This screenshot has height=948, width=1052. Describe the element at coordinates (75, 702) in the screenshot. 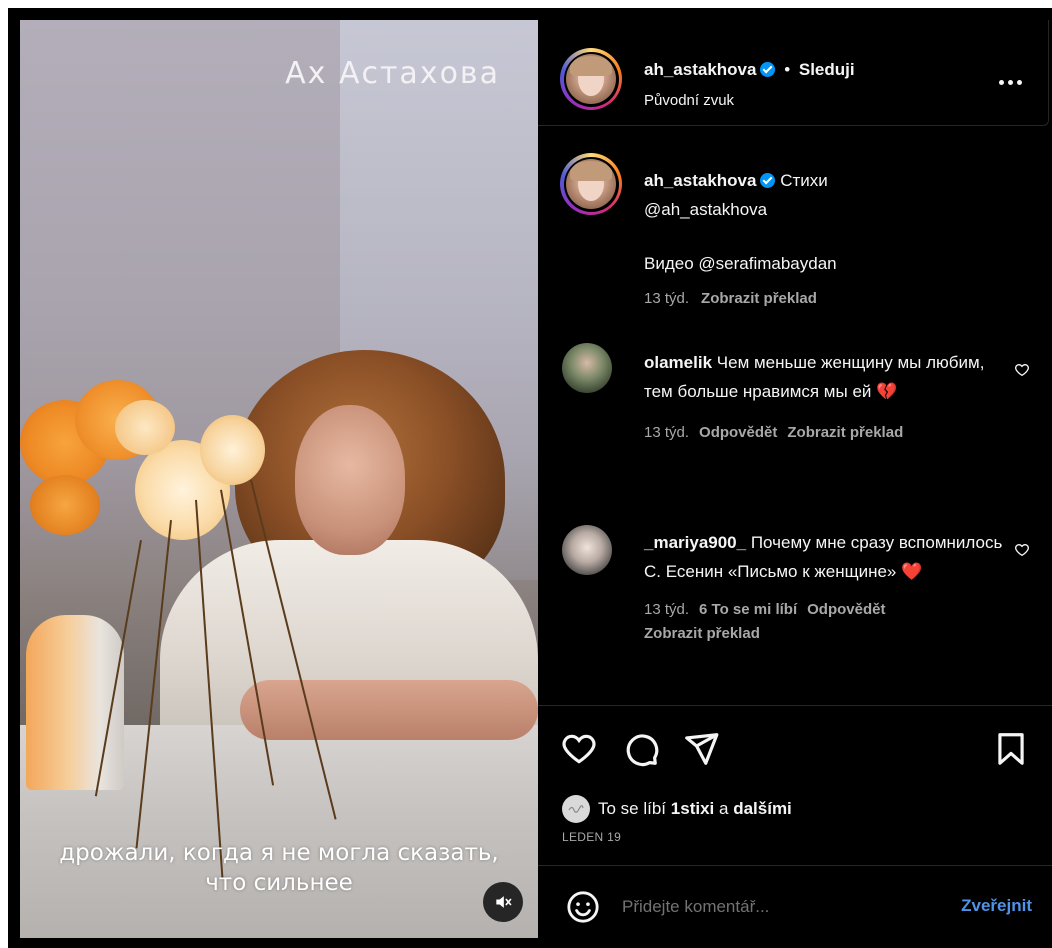

I see `vase-image` at that location.